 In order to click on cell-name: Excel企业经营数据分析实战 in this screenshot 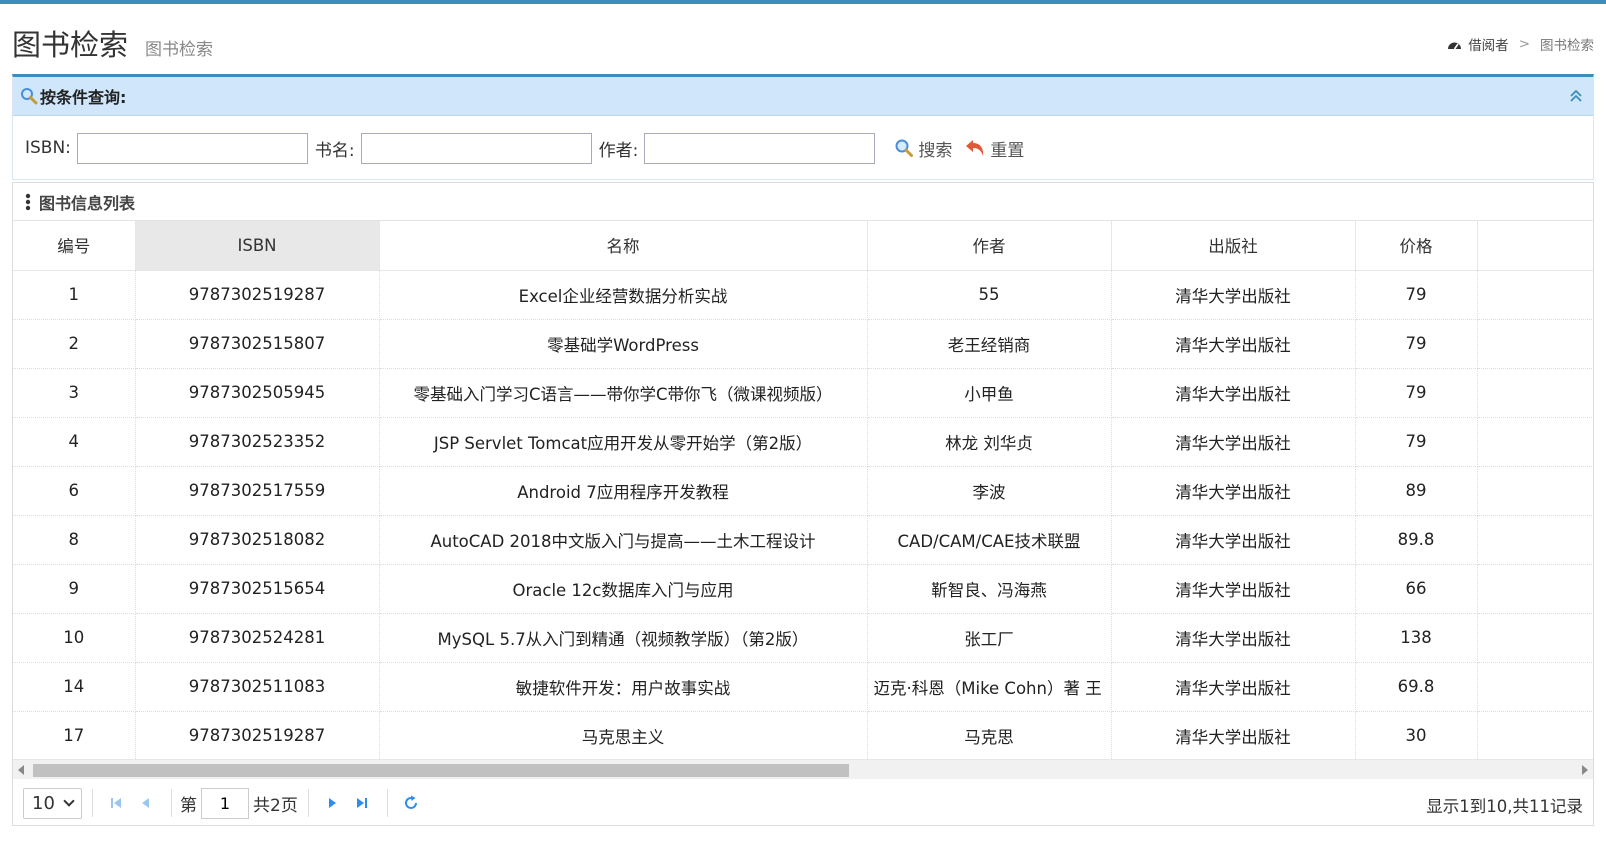, I will do `click(623, 295)`.